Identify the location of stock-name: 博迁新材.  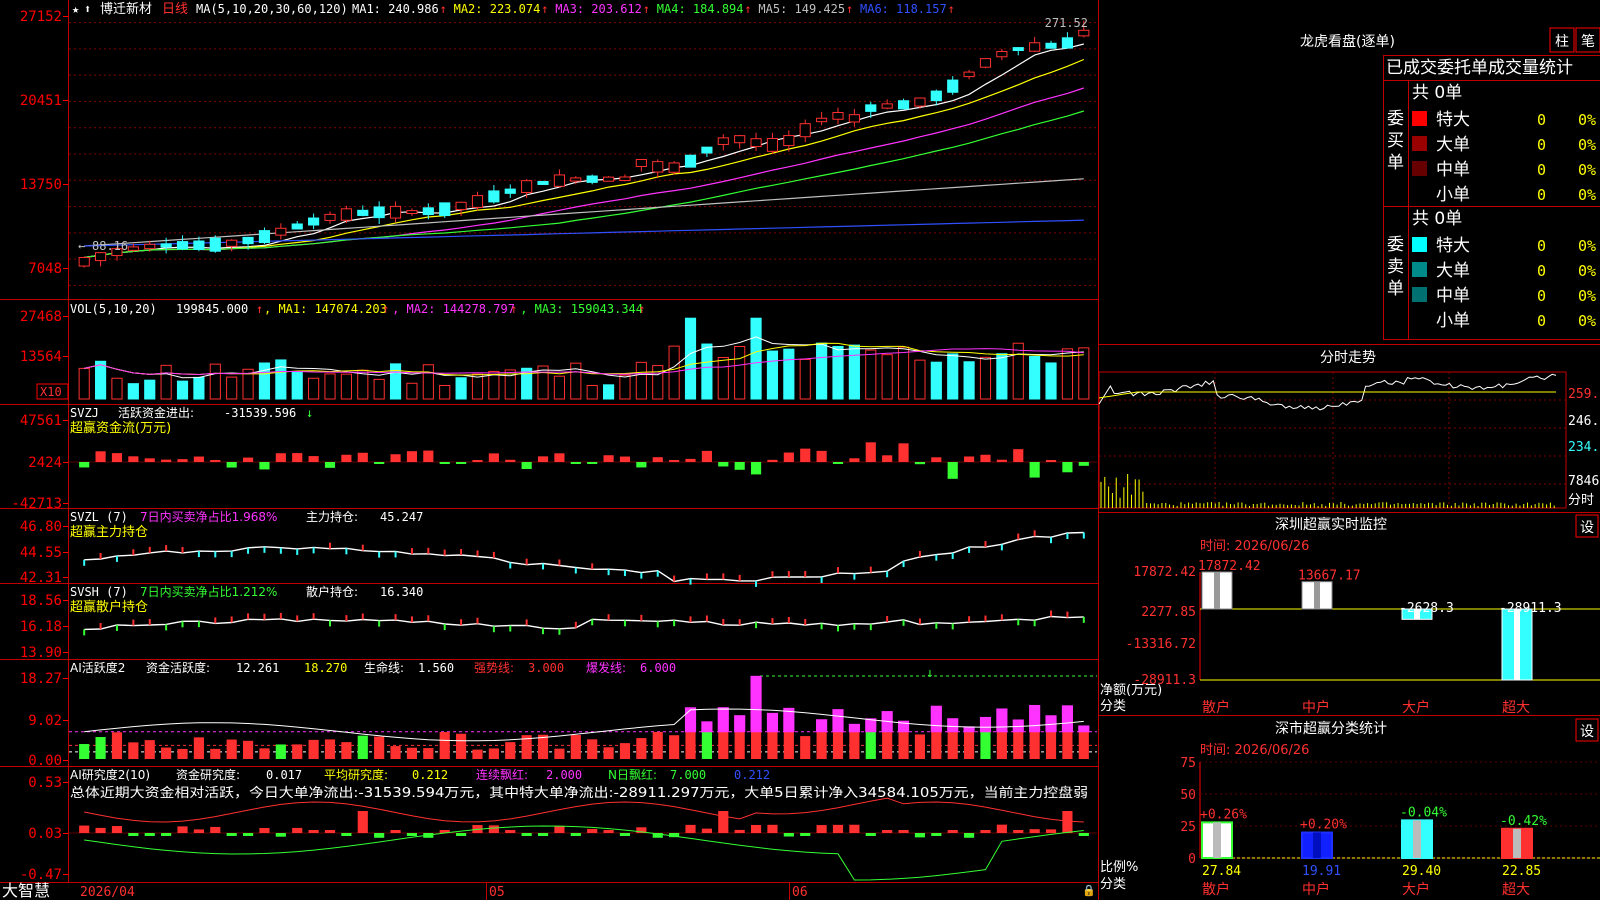
(126, 9).